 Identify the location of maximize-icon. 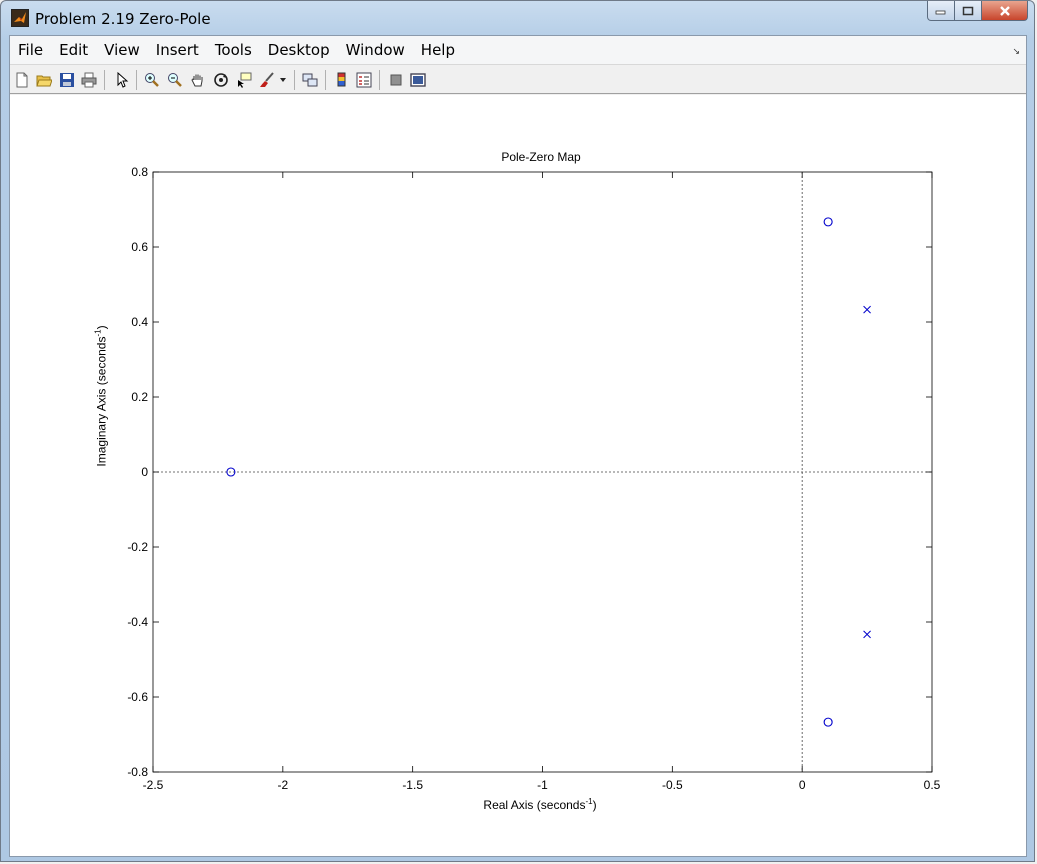
(968, 10).